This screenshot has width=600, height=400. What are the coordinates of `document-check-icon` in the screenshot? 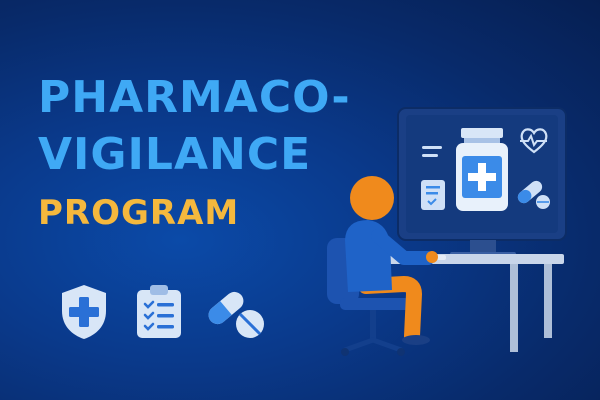 It's located at (433, 195).